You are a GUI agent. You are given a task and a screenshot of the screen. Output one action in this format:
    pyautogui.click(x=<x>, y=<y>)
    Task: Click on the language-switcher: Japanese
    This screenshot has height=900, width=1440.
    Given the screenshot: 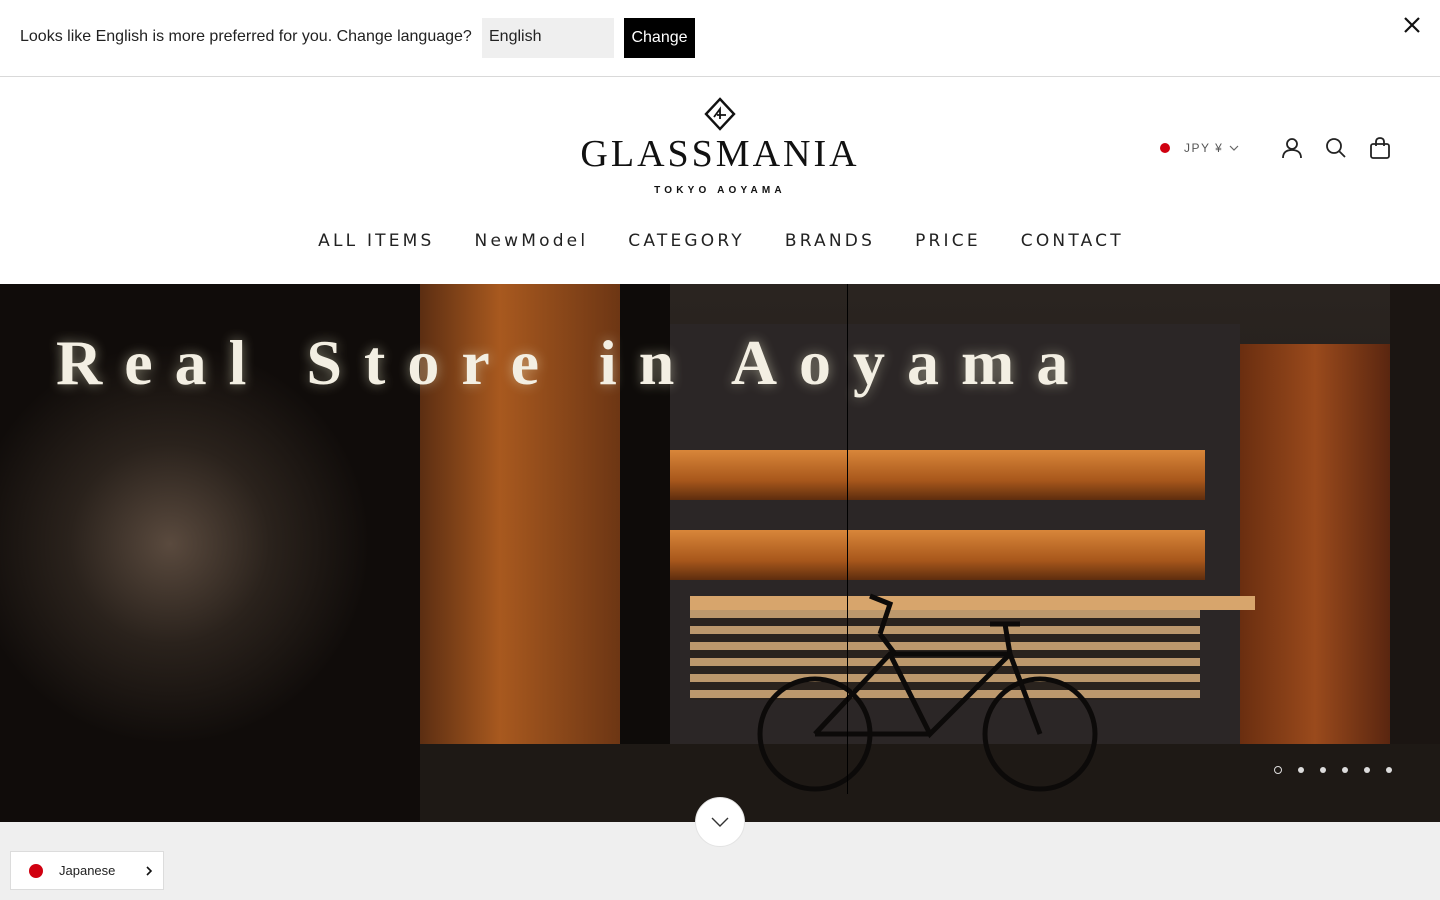 What is the action you would take?
    pyautogui.click(x=87, y=870)
    